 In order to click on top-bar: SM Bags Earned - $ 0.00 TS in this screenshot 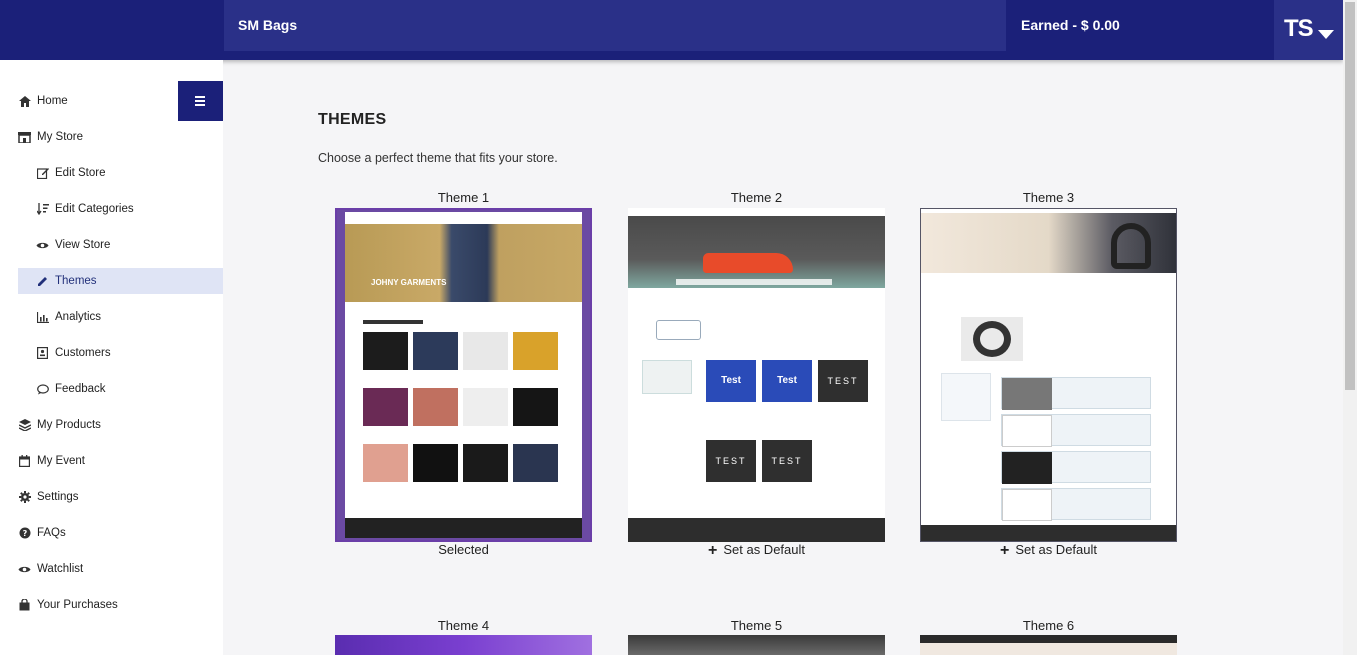, I will do `click(671, 30)`.